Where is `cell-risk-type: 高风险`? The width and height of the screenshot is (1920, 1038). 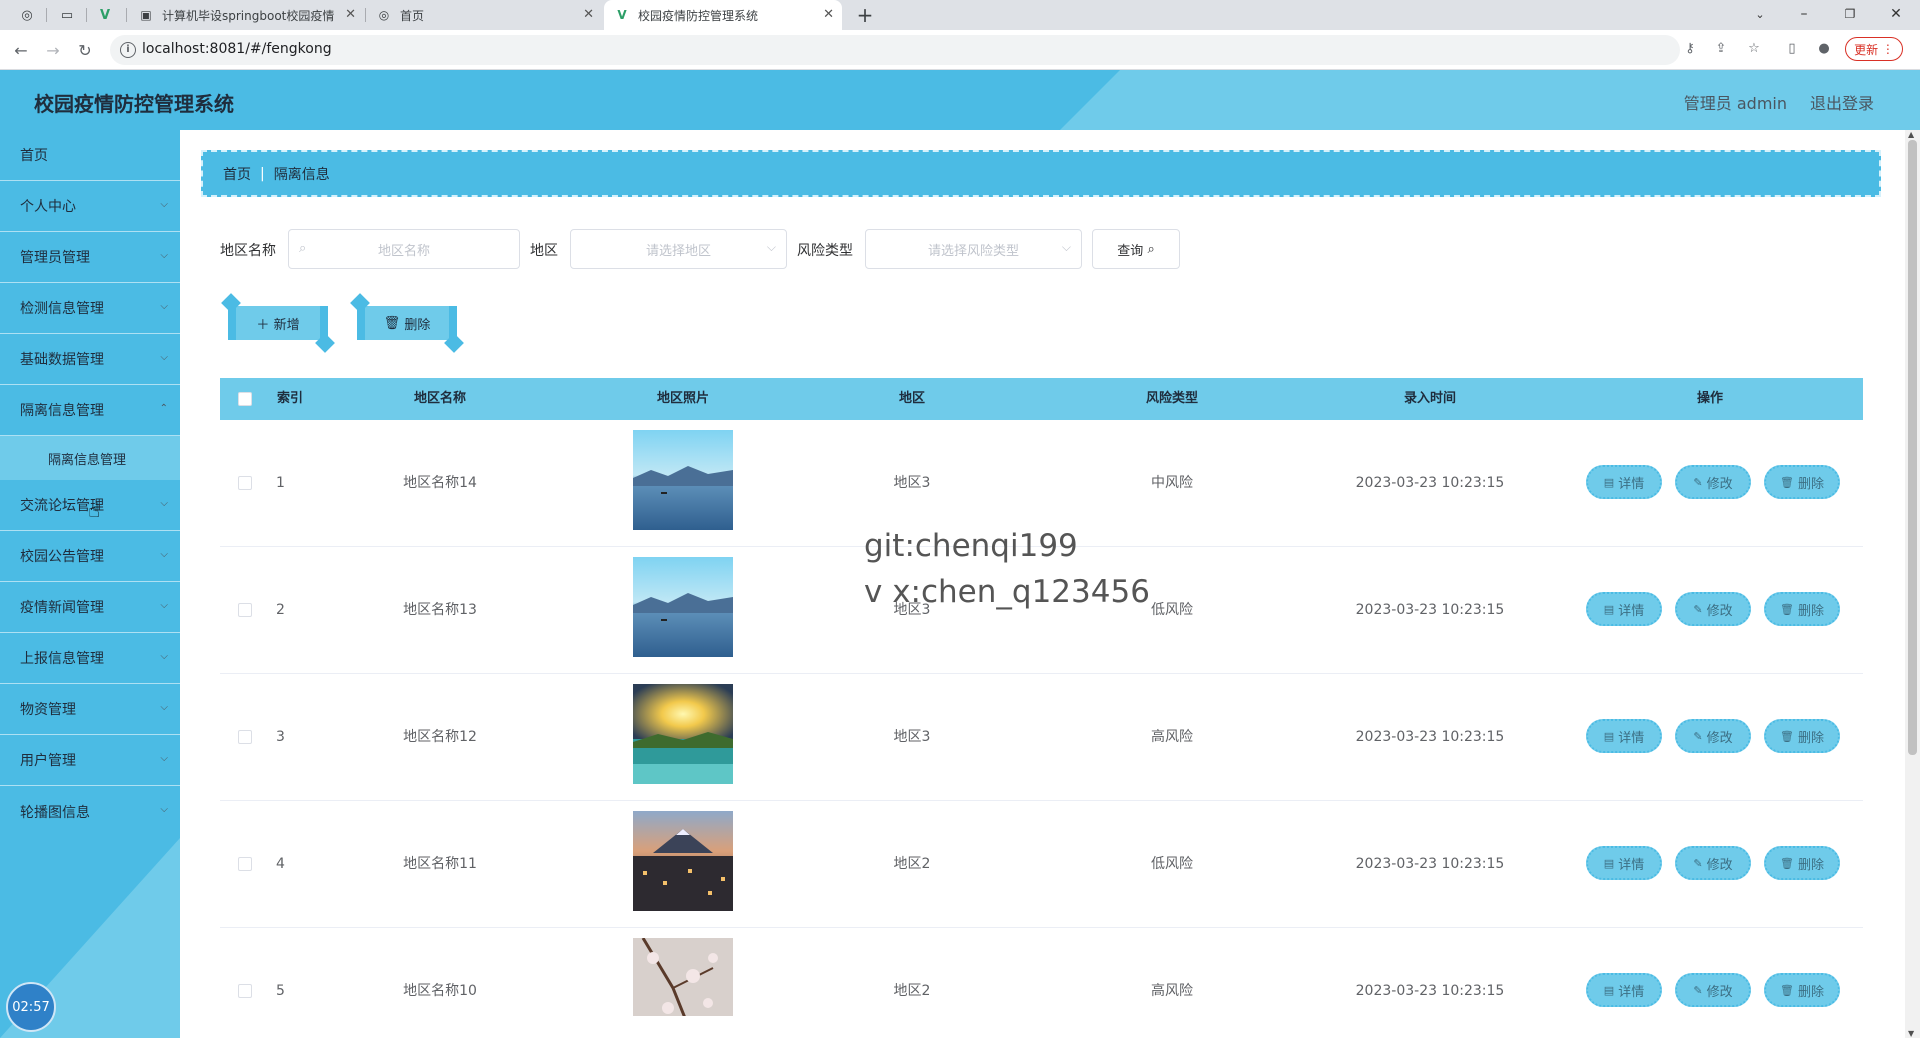 cell-risk-type: 高风险 is located at coordinates (1172, 991).